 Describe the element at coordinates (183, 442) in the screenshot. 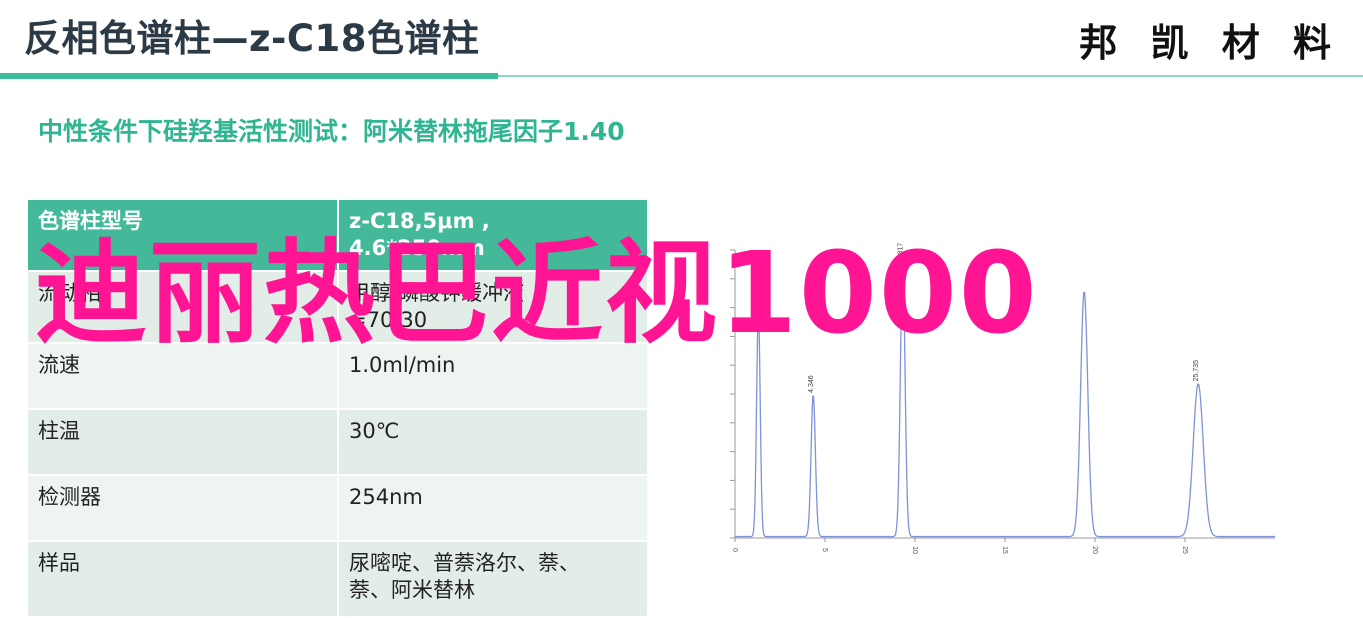

I see `table-cell-key: 柱温` at that location.